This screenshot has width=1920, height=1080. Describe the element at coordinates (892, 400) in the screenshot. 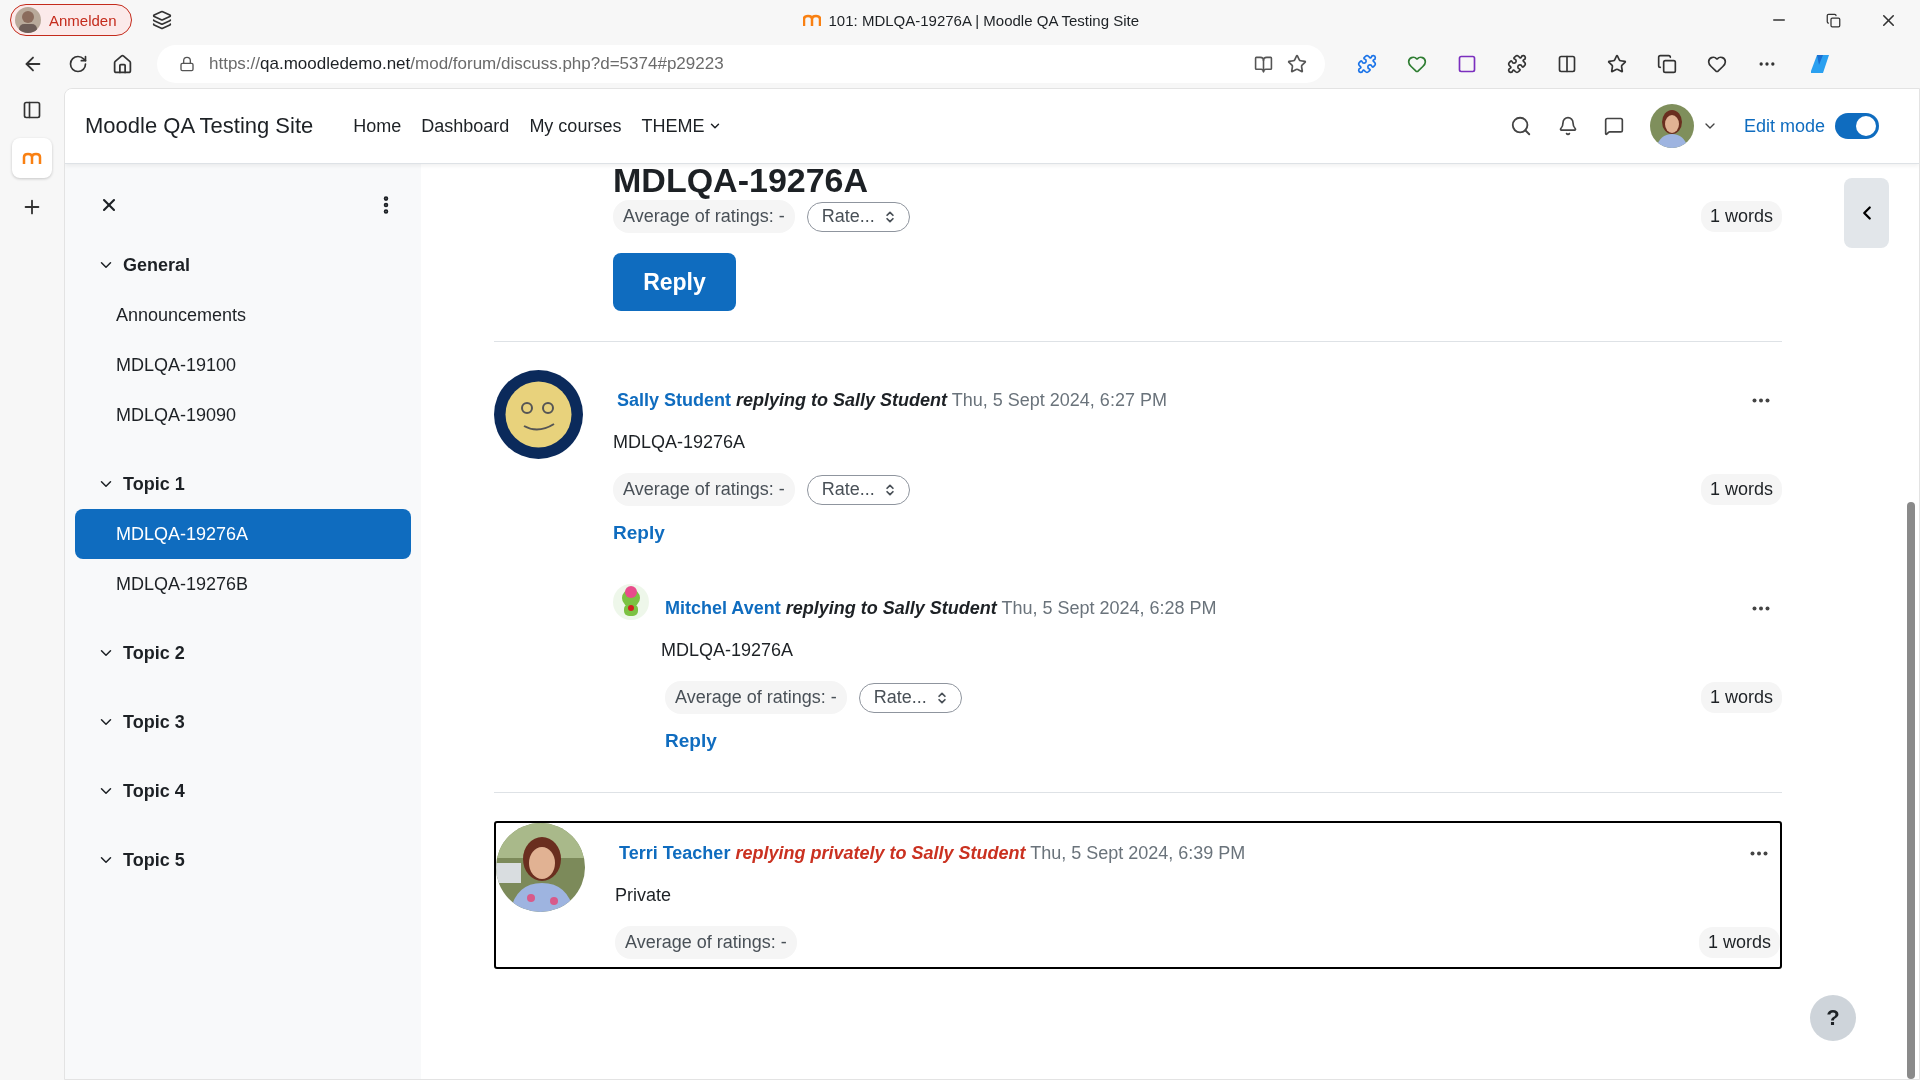

I see `post-header: Sally Student replying to Sally Student Thu, 5 Sept 2024, 6:27 PM` at that location.